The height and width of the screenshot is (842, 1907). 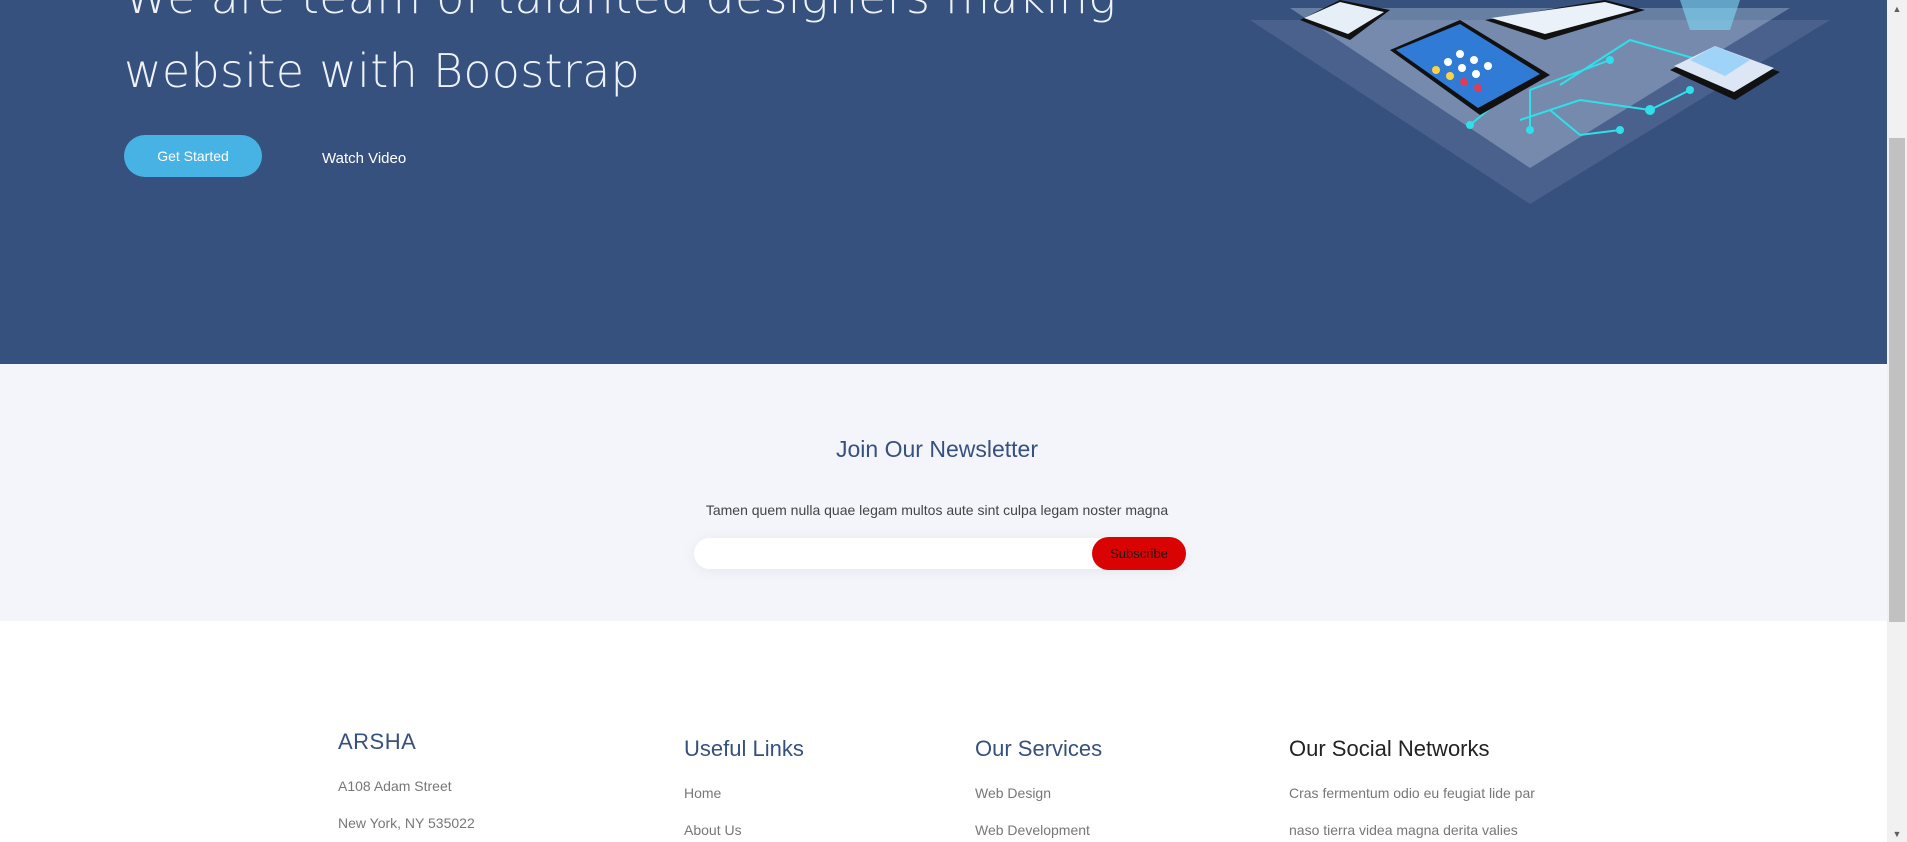 I want to click on footer-brand: ARSHA, so click(x=377, y=741).